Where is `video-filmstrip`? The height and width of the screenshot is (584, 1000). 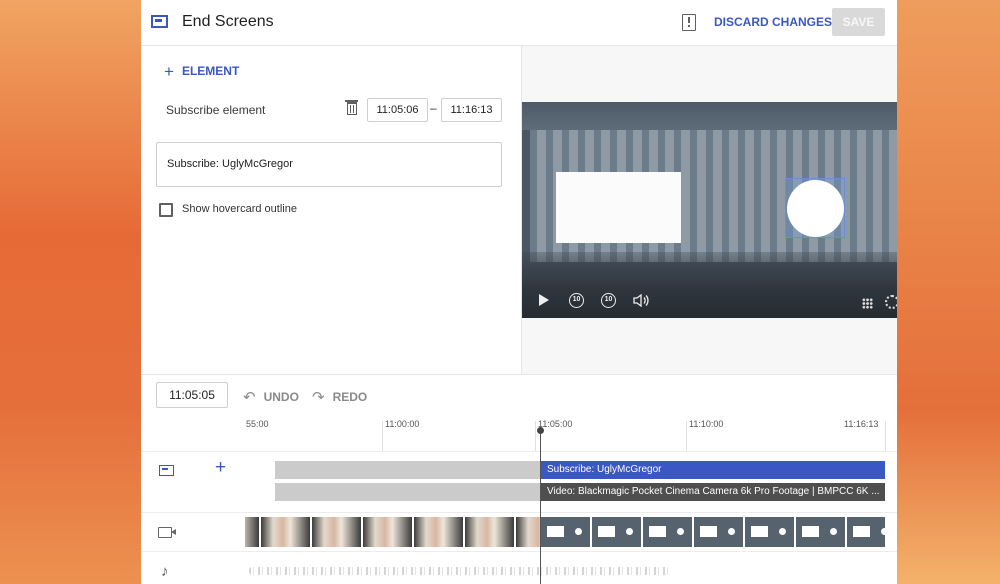
video-filmstrip is located at coordinates (565, 532).